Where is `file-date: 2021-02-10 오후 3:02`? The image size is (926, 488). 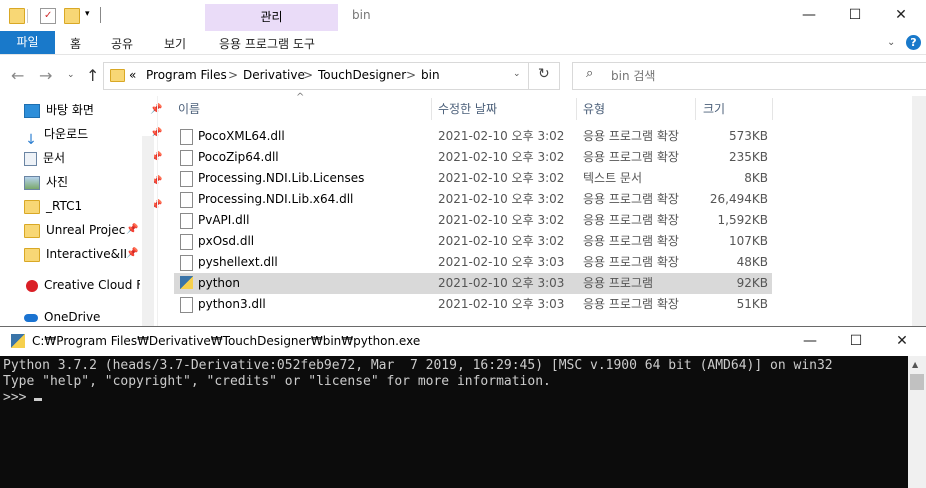
file-date: 2021-02-10 오후 3:02 is located at coordinates (501, 136).